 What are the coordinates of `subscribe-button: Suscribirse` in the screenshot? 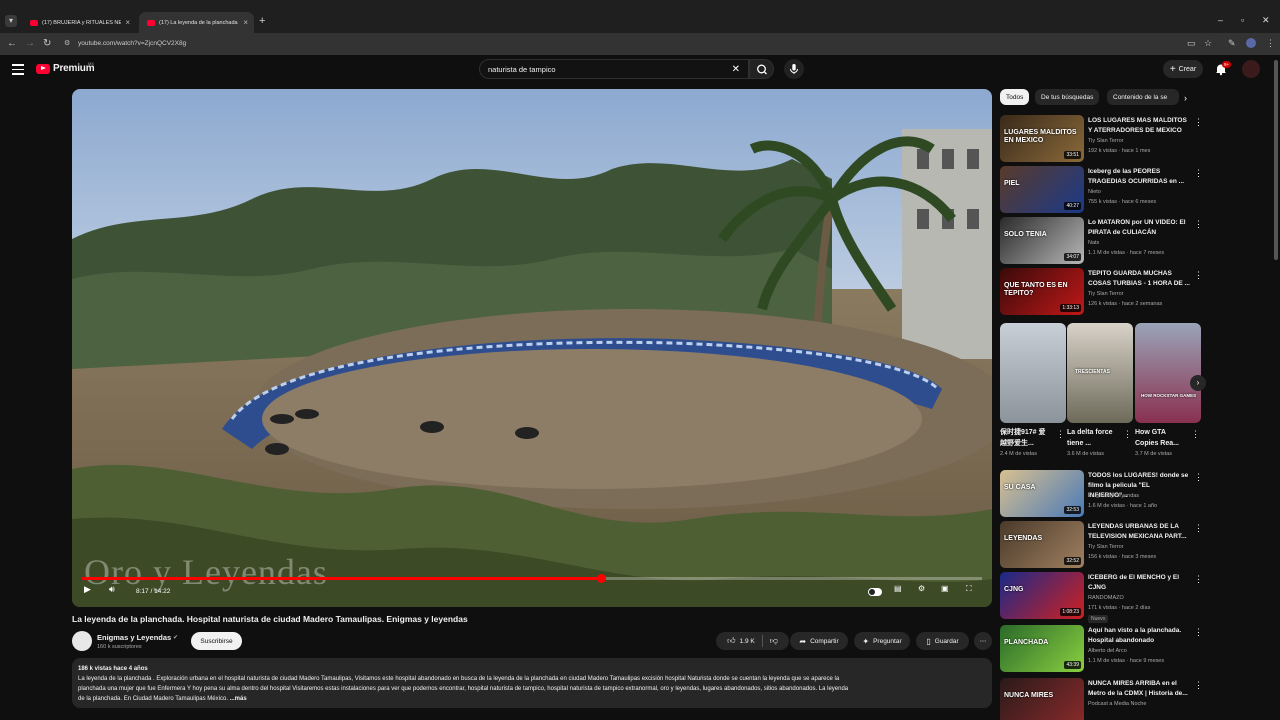 It's located at (216, 641).